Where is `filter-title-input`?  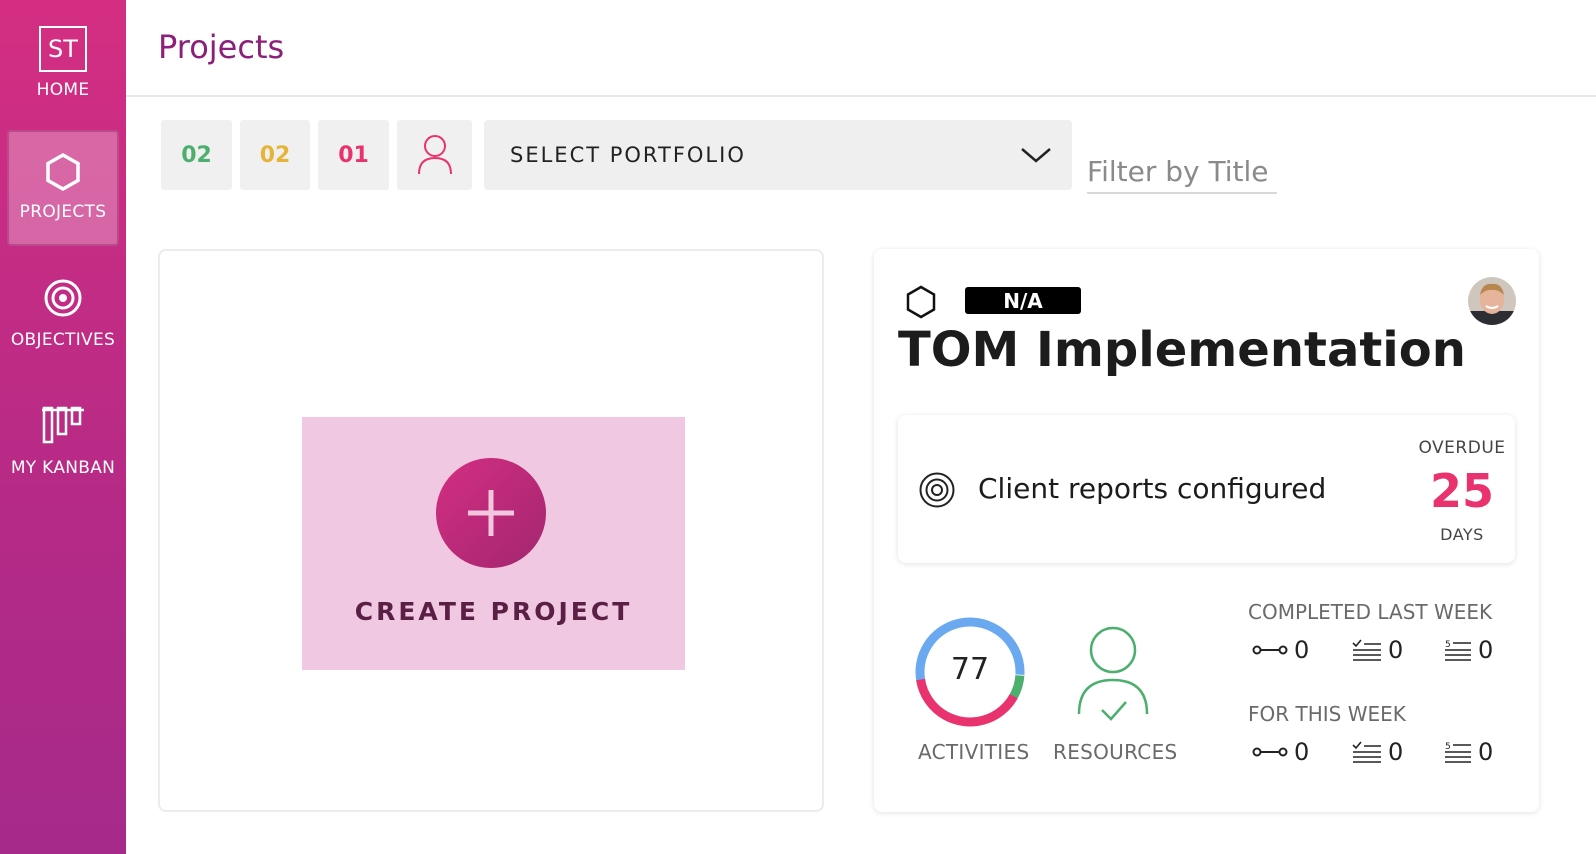 filter-title-input is located at coordinates (1182, 172).